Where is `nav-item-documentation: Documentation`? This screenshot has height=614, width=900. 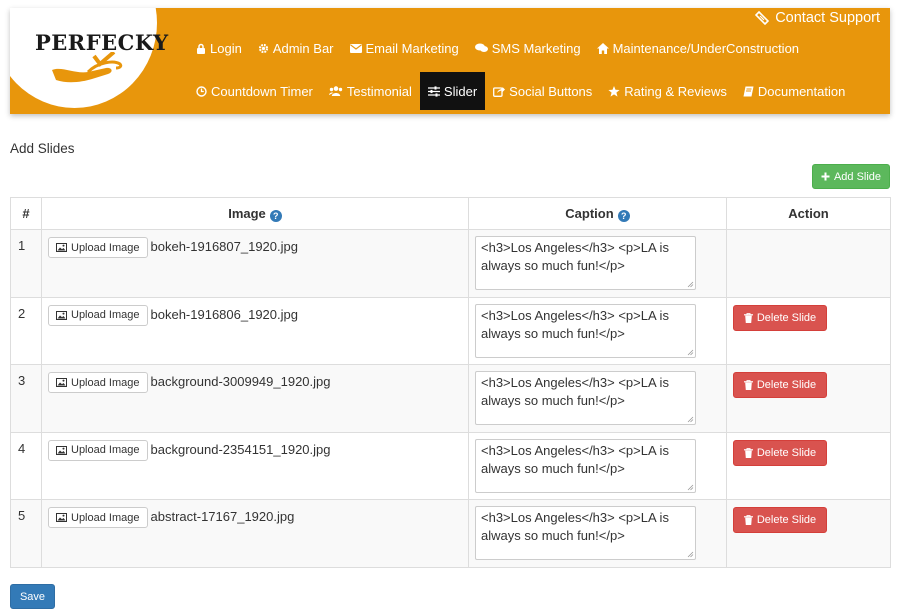
nav-item-documentation: Documentation is located at coordinates (794, 91).